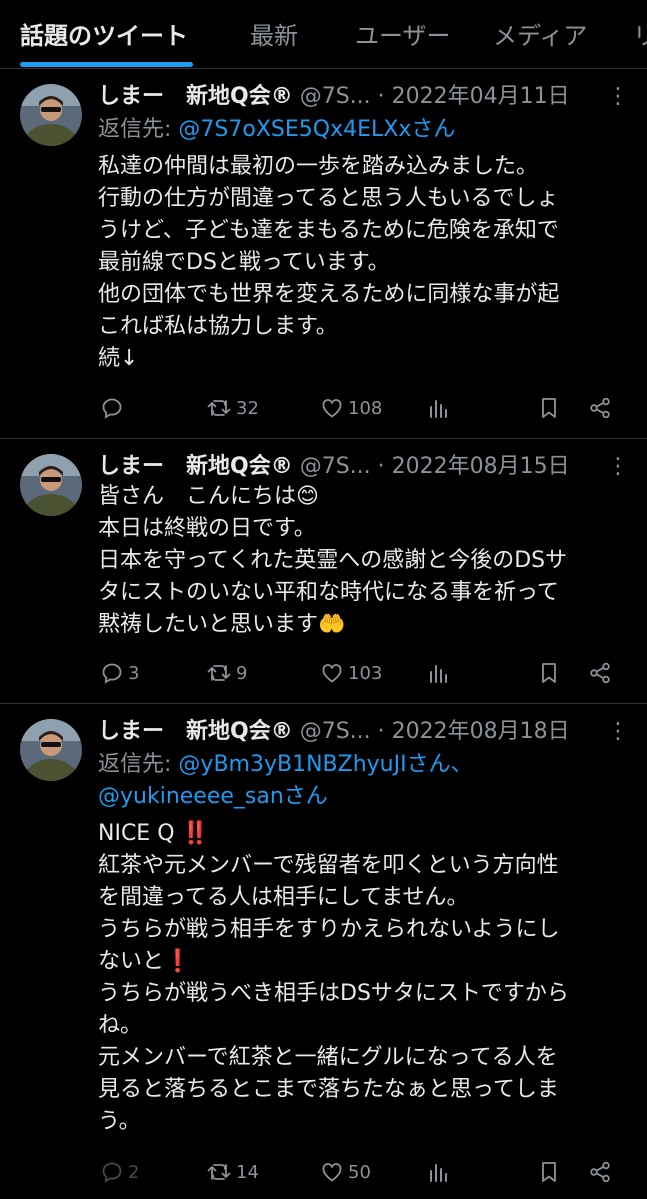 The height and width of the screenshot is (1199, 647). Describe the element at coordinates (474, 731) in the screenshot. I see `tweet-date: · 2022年08月18日` at that location.